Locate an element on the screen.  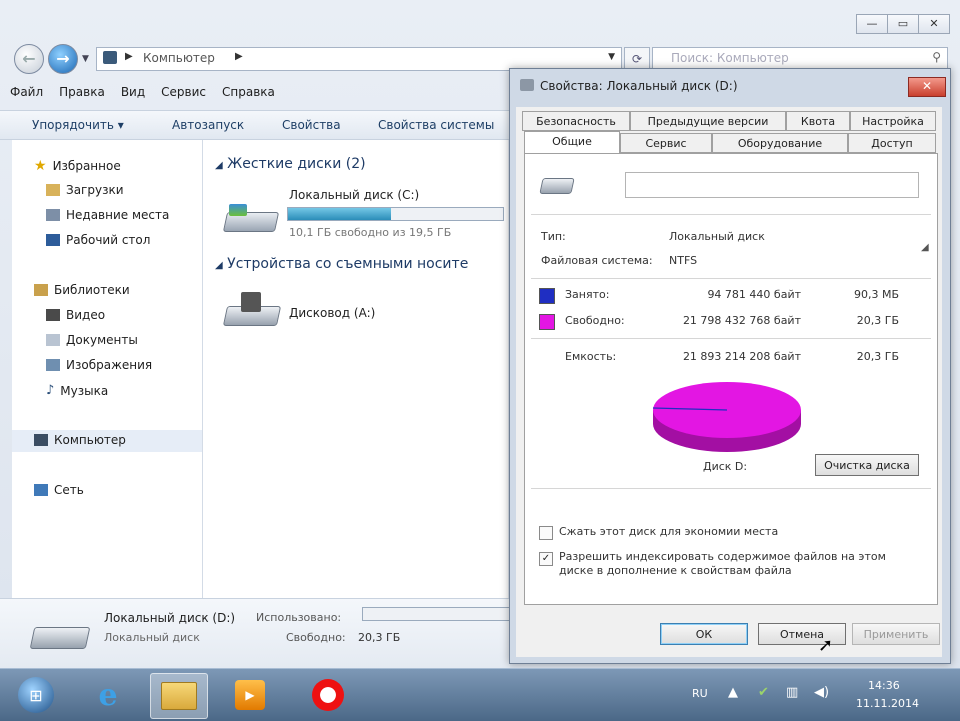
update-icon: ✔ is located at coordinates (763, 692).